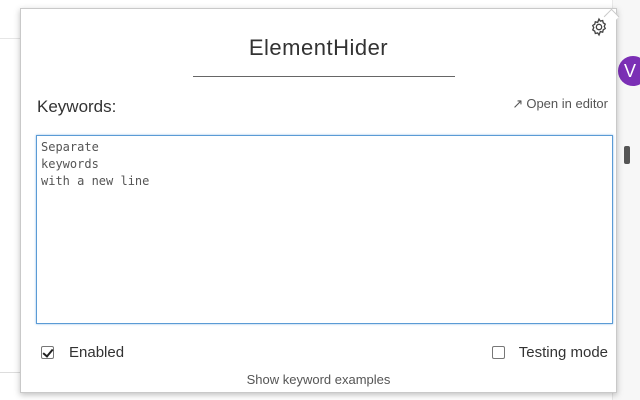  What do you see at coordinates (10, 372) in the screenshot?
I see `page-divider` at bounding box center [10, 372].